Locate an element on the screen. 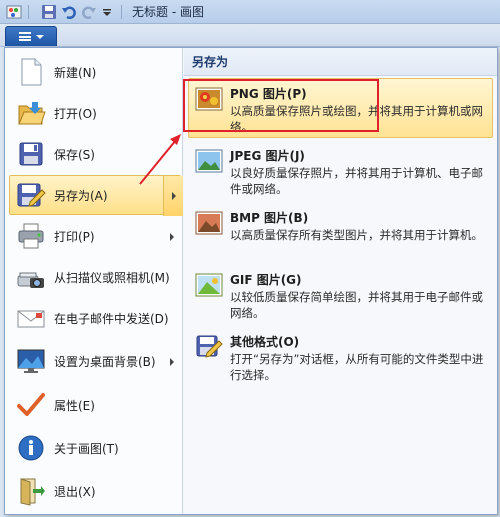 The image size is (500, 517). menu-item-save: 保存(S) is located at coordinates (95, 154).